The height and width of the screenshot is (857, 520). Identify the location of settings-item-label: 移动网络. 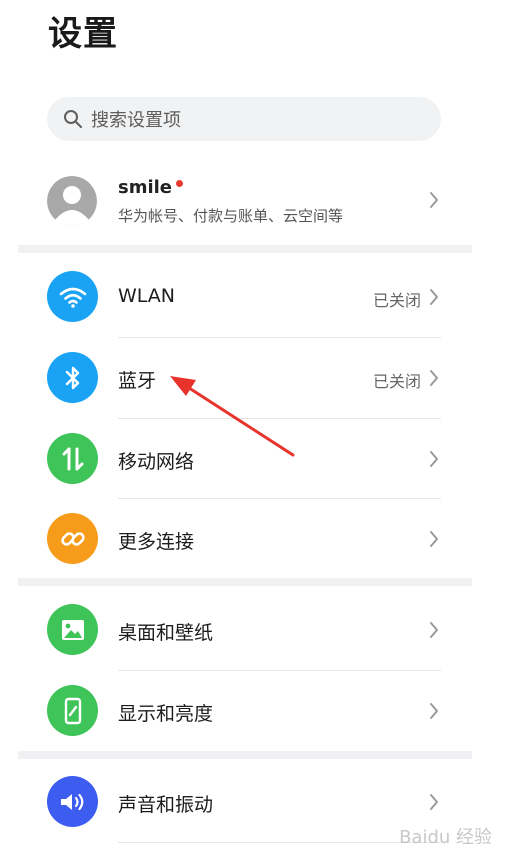
(156, 462).